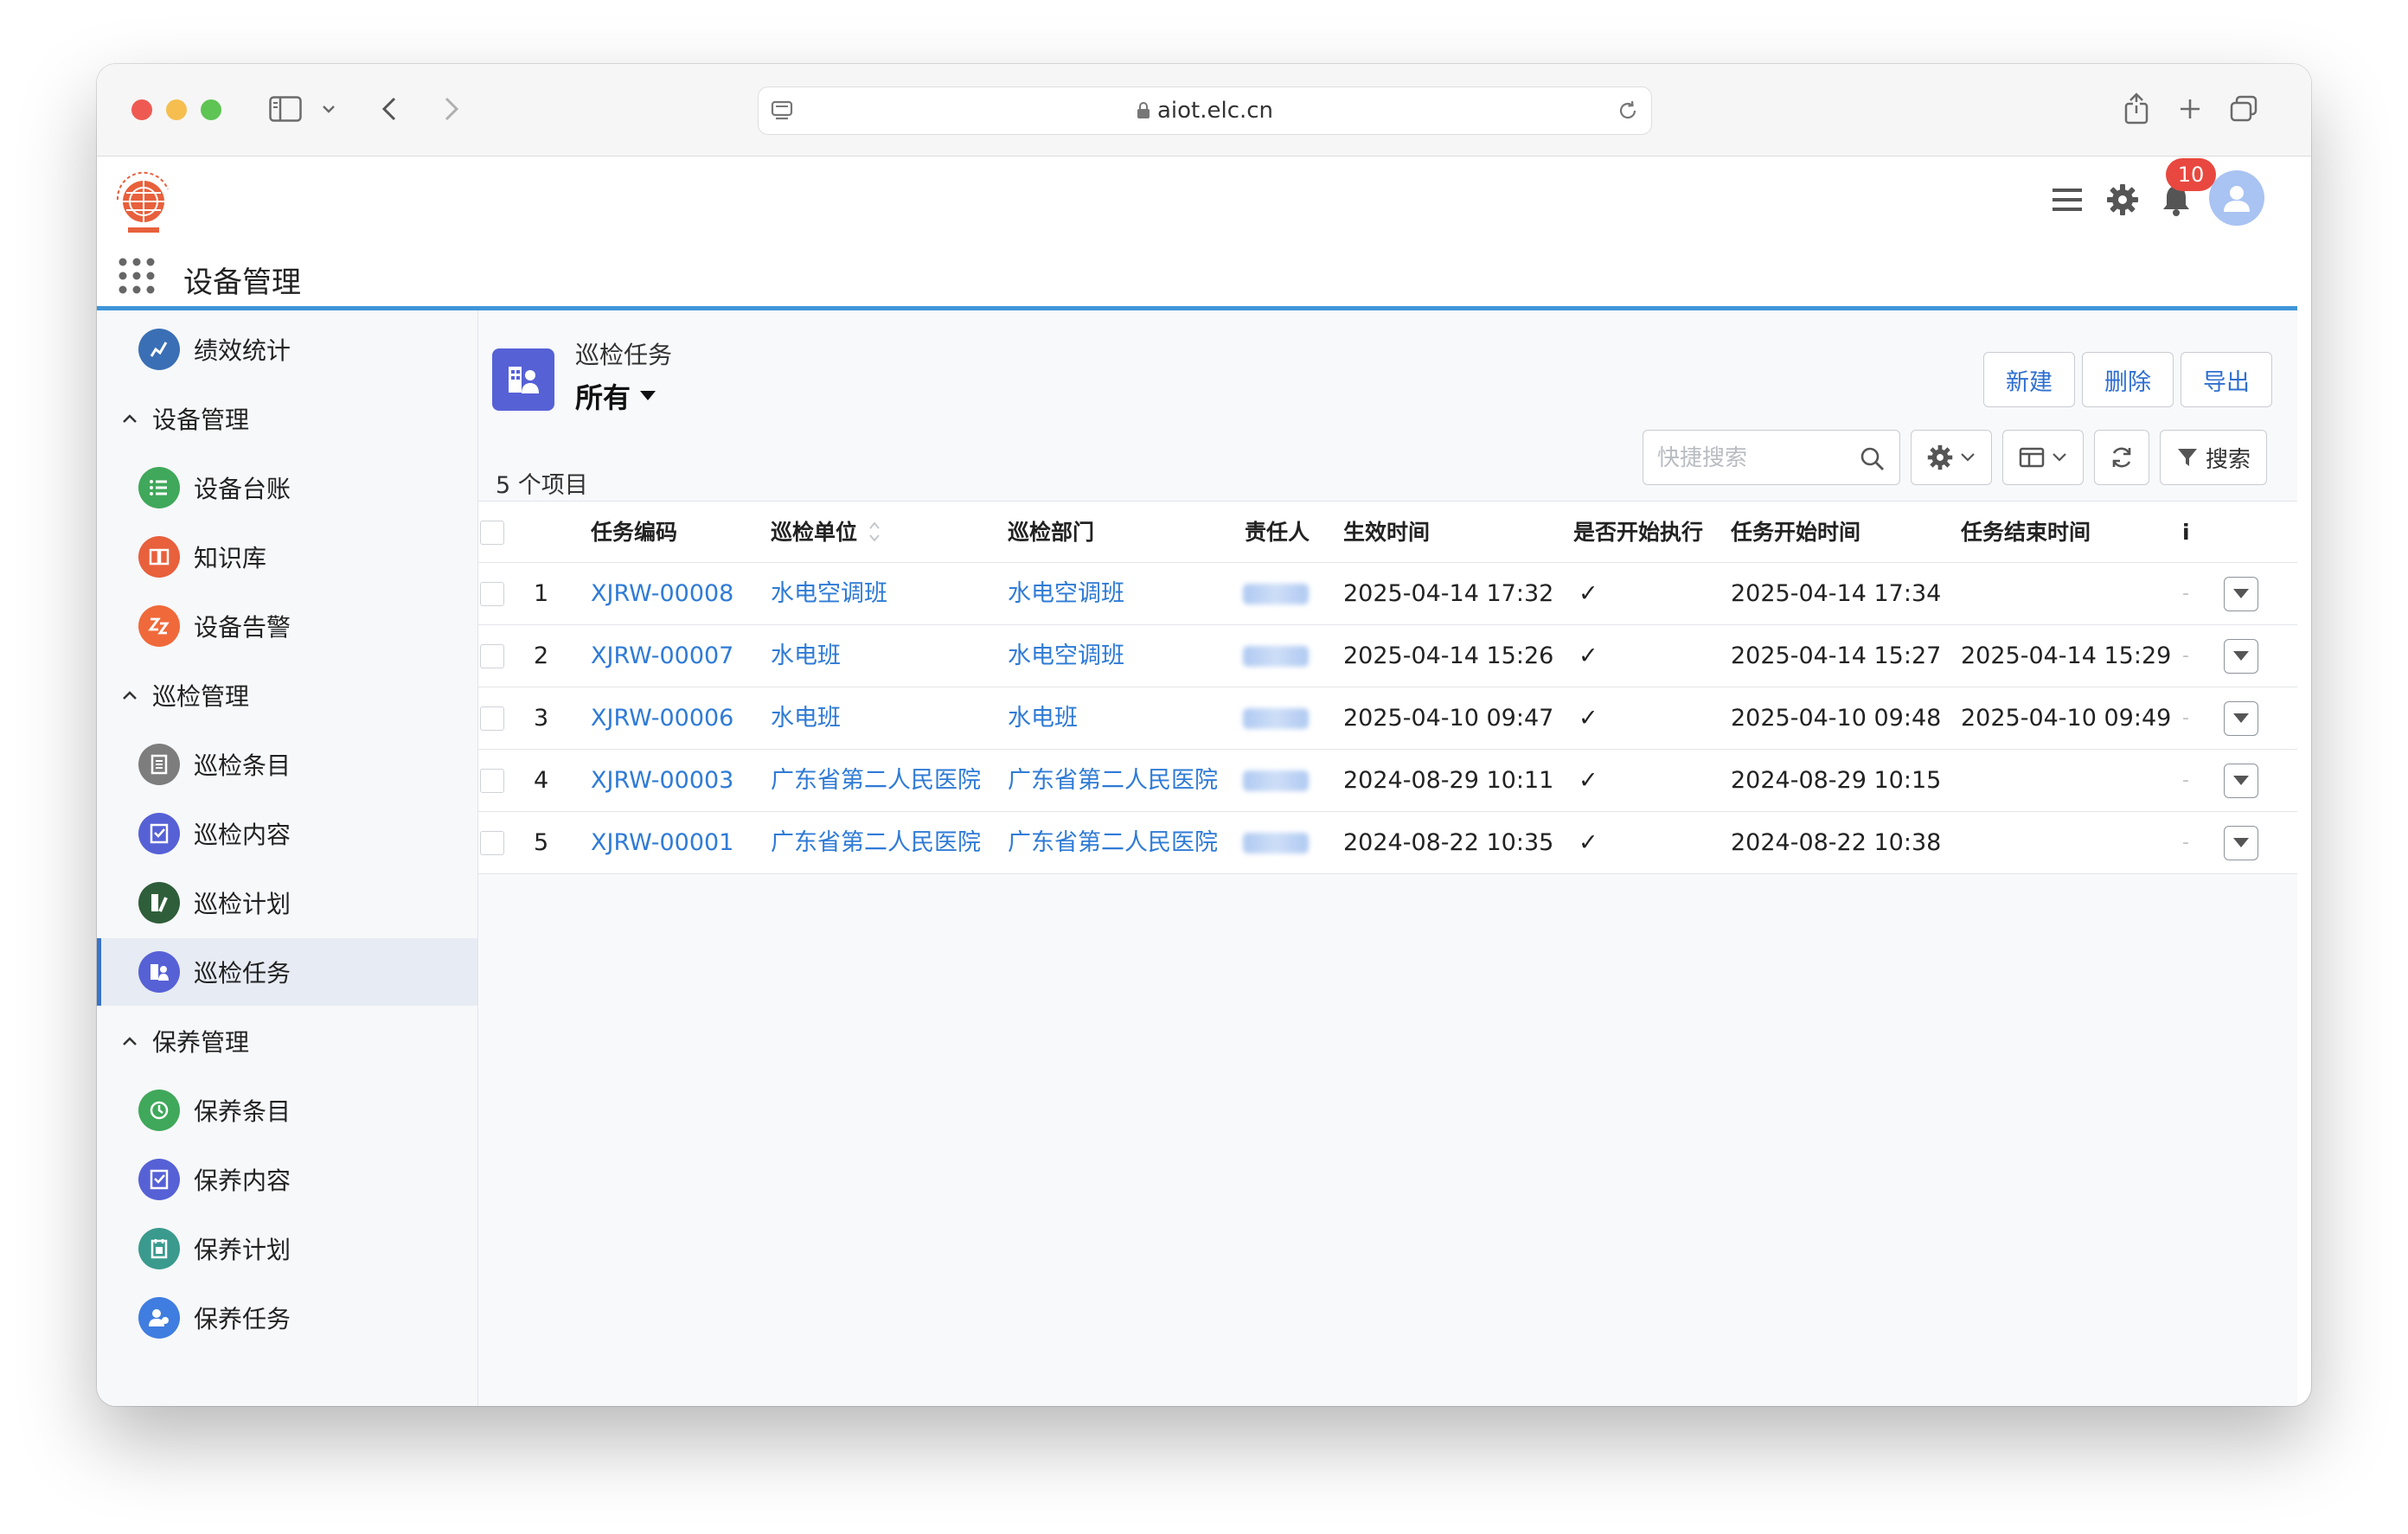 The height and width of the screenshot is (1534, 2408). What do you see at coordinates (1752, 458) in the screenshot?
I see `search-input` at bounding box center [1752, 458].